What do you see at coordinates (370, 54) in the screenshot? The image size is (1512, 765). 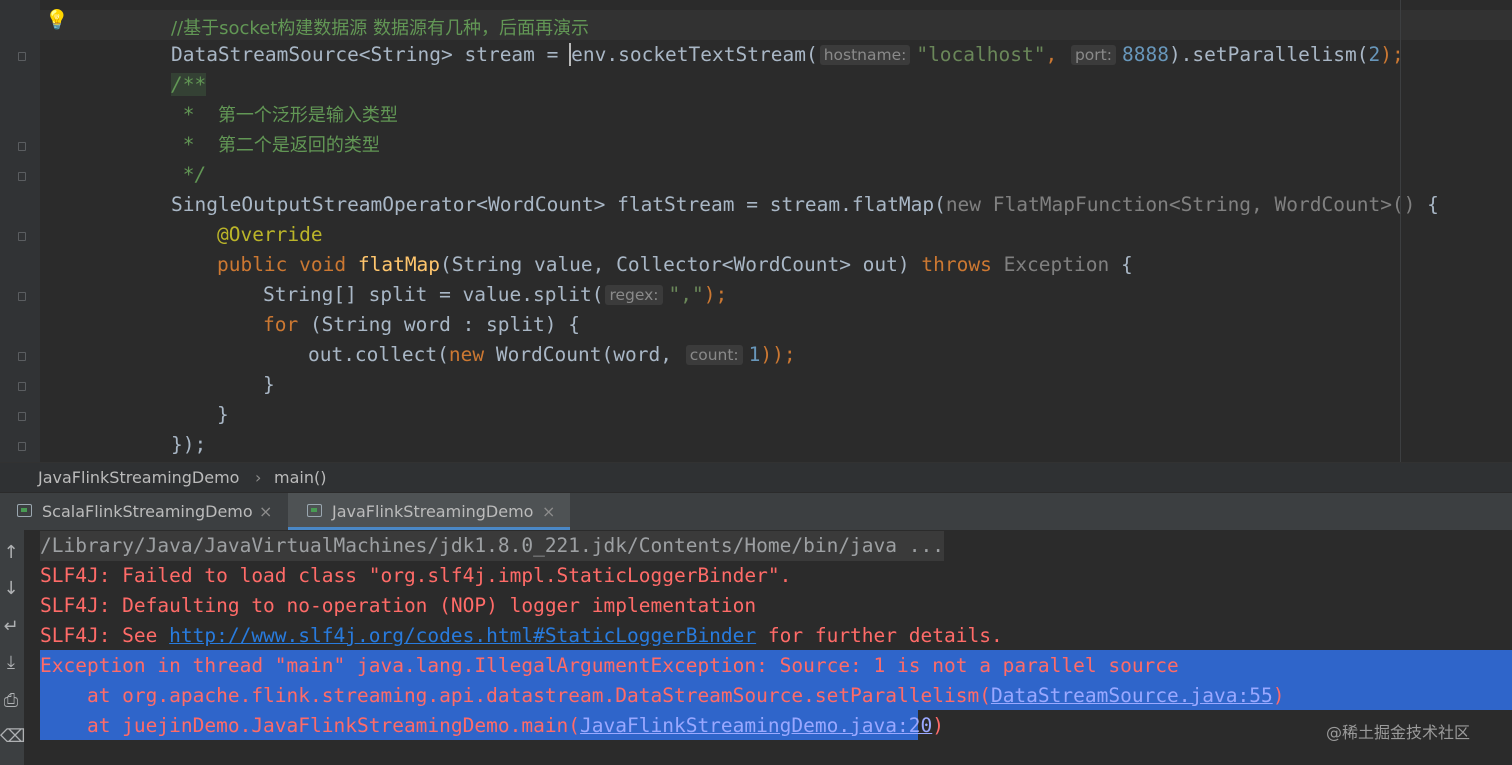 I see `code-text: DataStreamSource<String> stream =` at bounding box center [370, 54].